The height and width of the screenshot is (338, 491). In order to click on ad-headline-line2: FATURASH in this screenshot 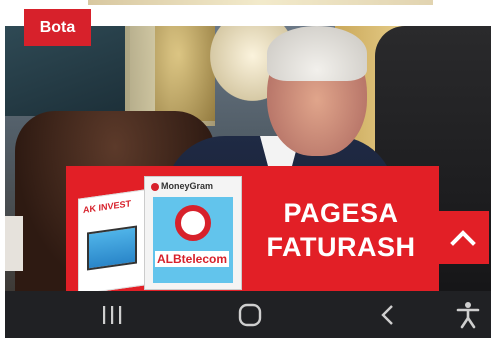, I will do `click(341, 247)`.